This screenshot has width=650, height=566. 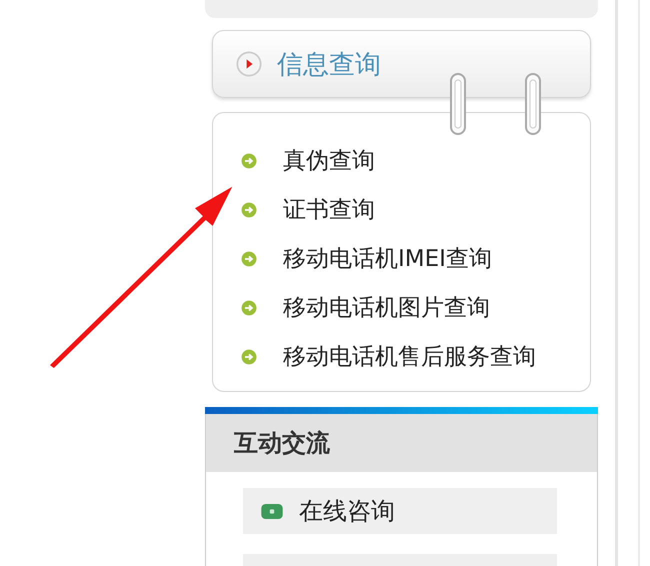 What do you see at coordinates (400, 511) in the screenshot?
I see `consult-link: 在线咨询` at bounding box center [400, 511].